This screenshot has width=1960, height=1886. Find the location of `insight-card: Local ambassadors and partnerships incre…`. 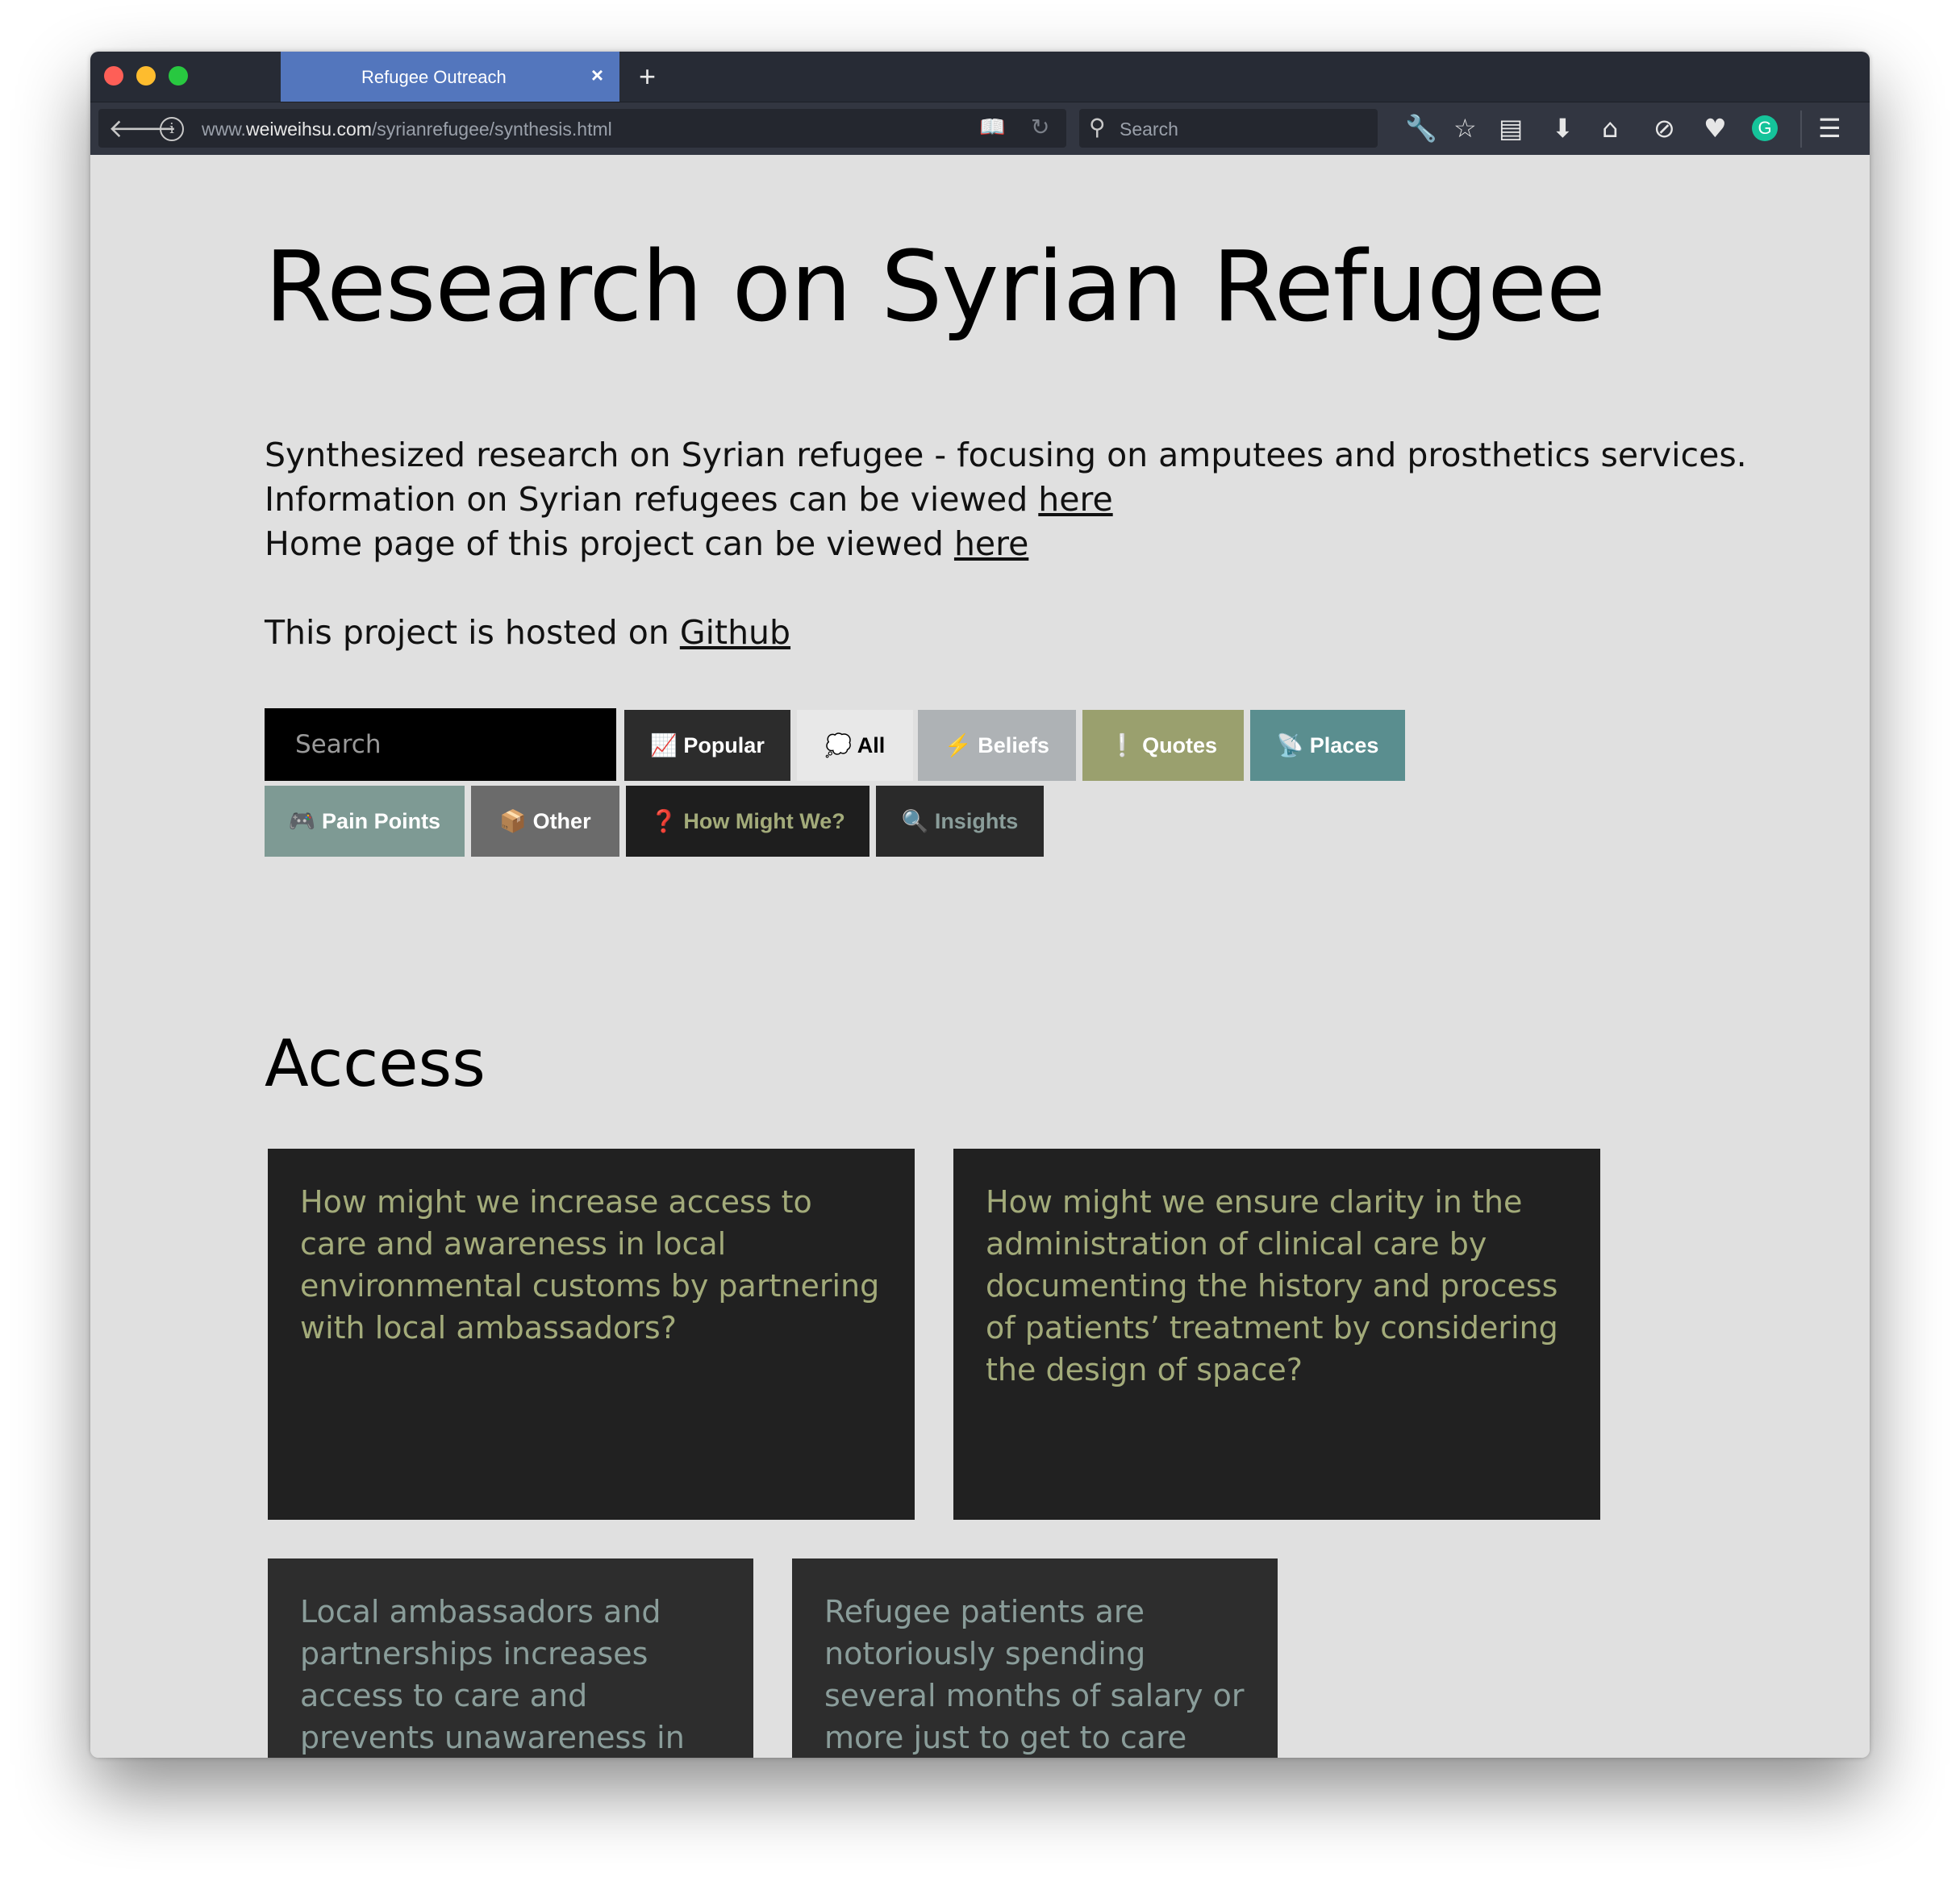

insight-card: Local ambassadors and partnerships incre… is located at coordinates (511, 1658).